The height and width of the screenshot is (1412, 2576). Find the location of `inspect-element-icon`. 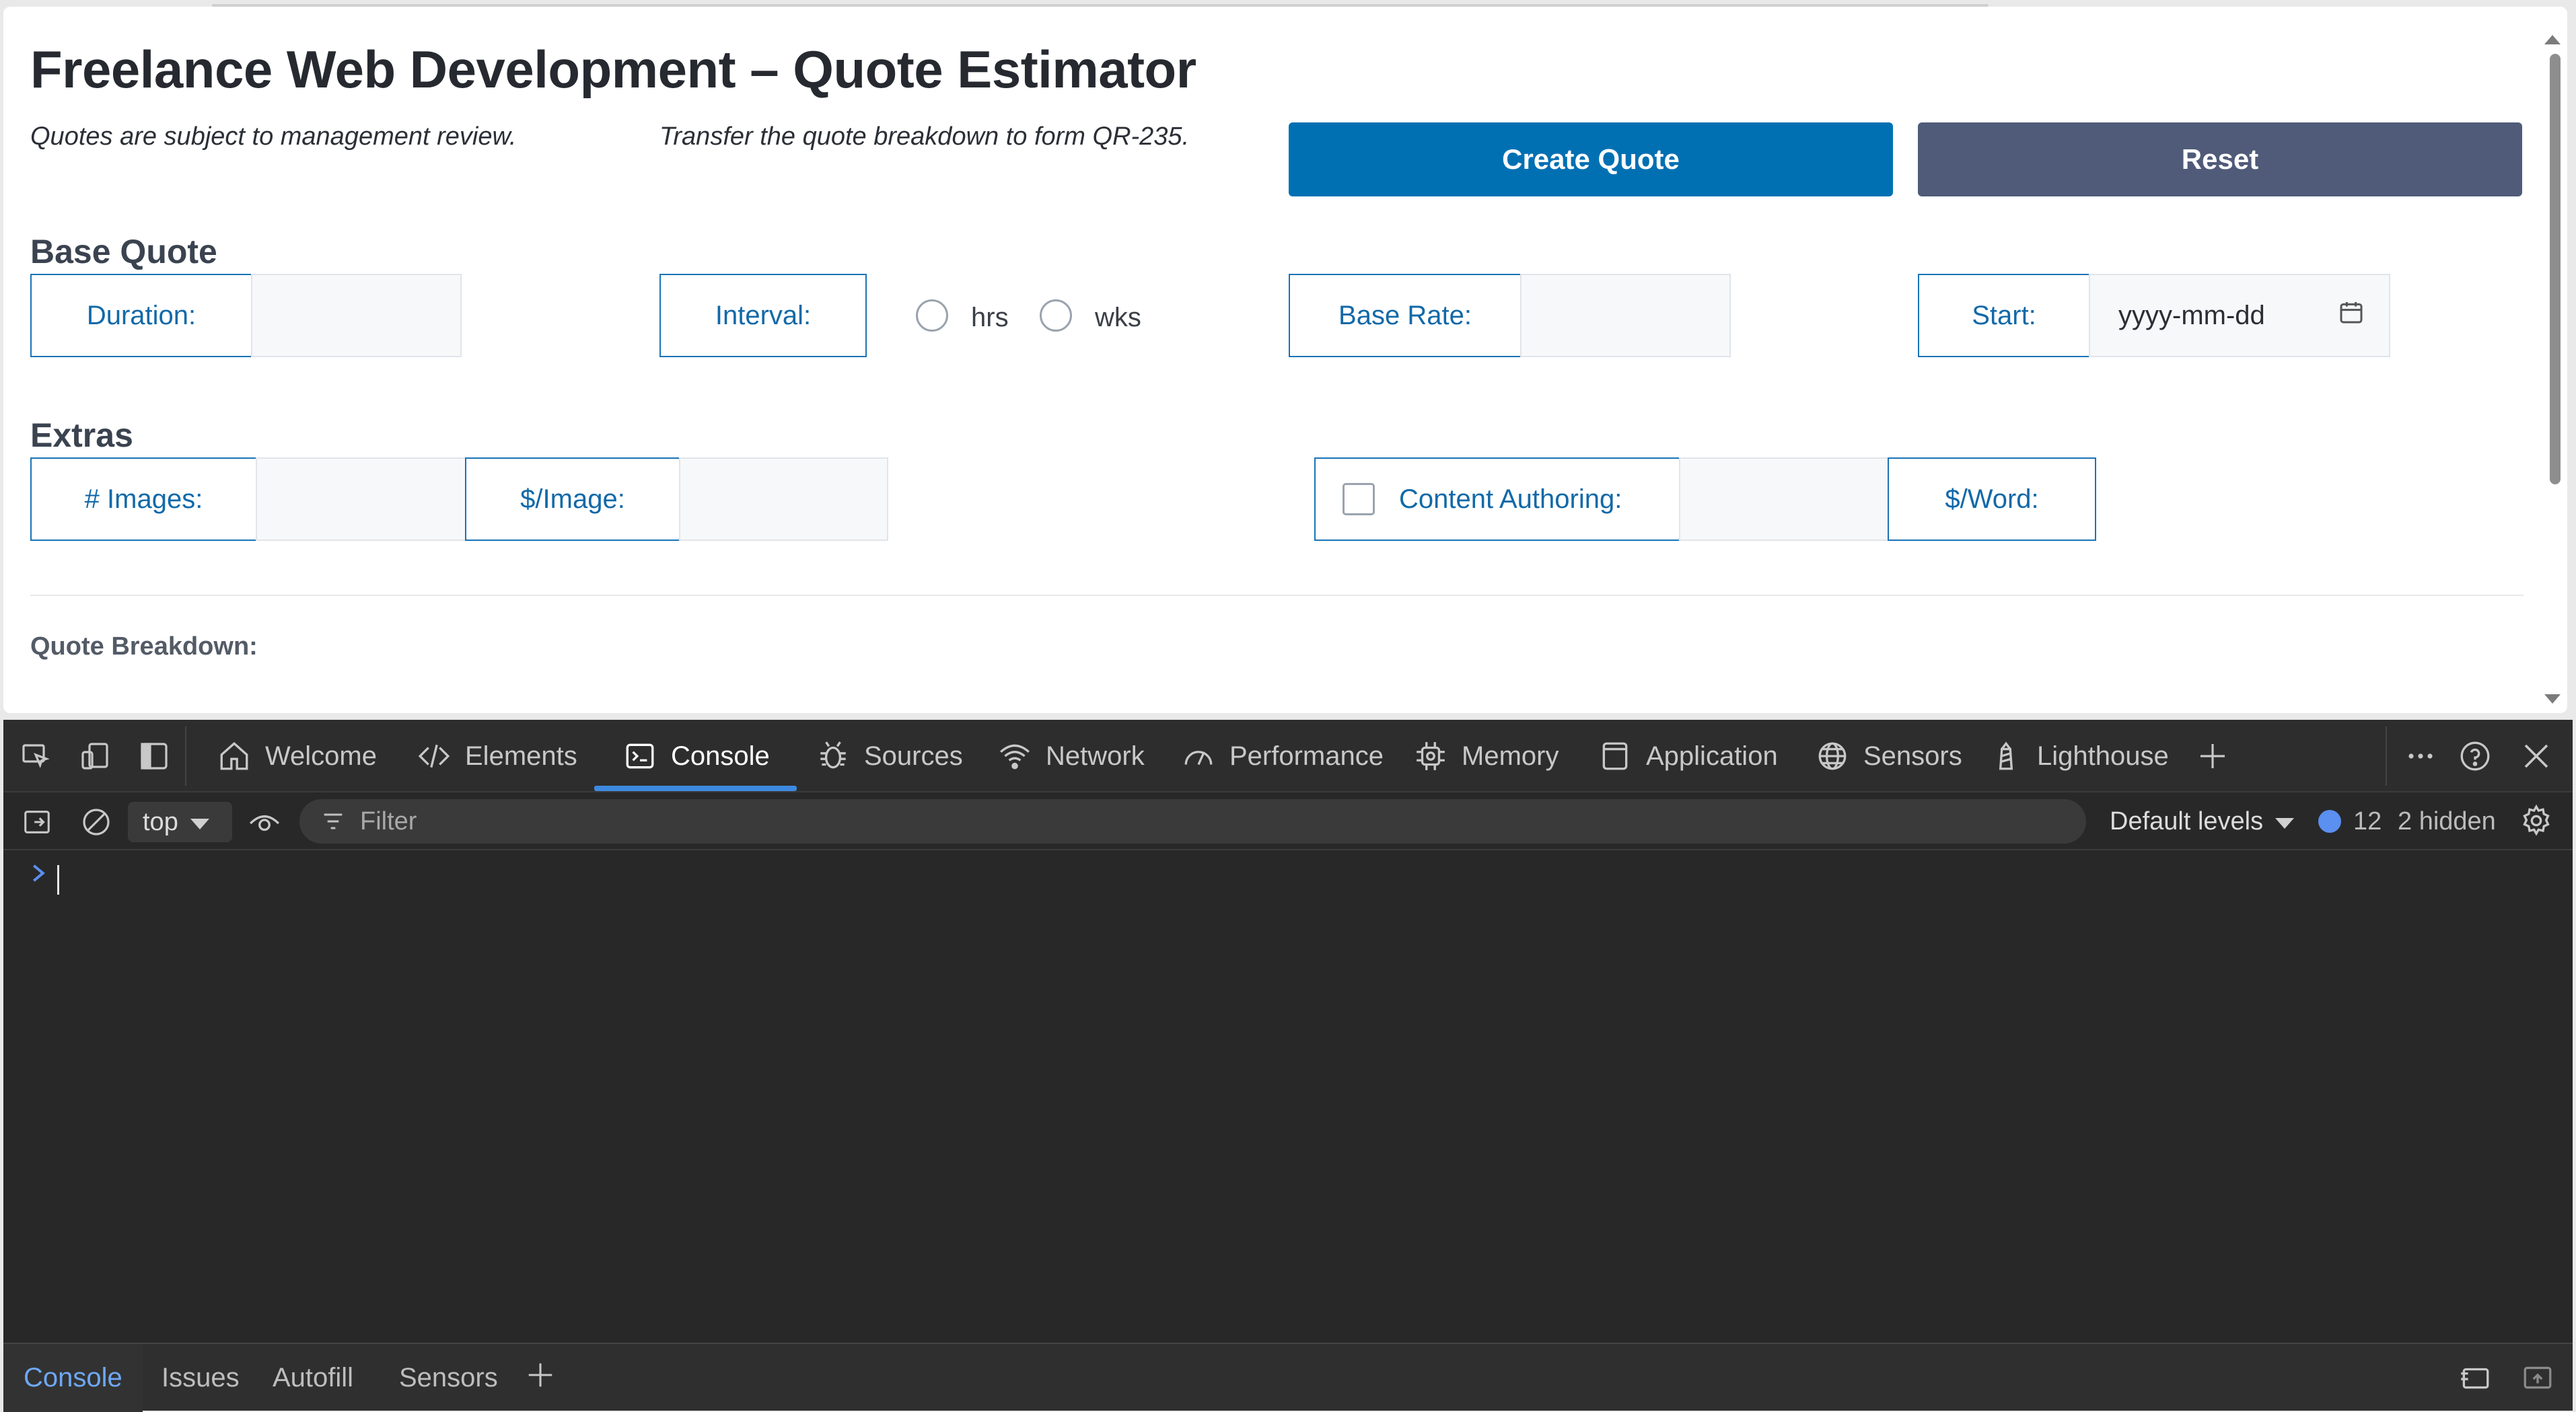

inspect-element-icon is located at coordinates (36, 756).